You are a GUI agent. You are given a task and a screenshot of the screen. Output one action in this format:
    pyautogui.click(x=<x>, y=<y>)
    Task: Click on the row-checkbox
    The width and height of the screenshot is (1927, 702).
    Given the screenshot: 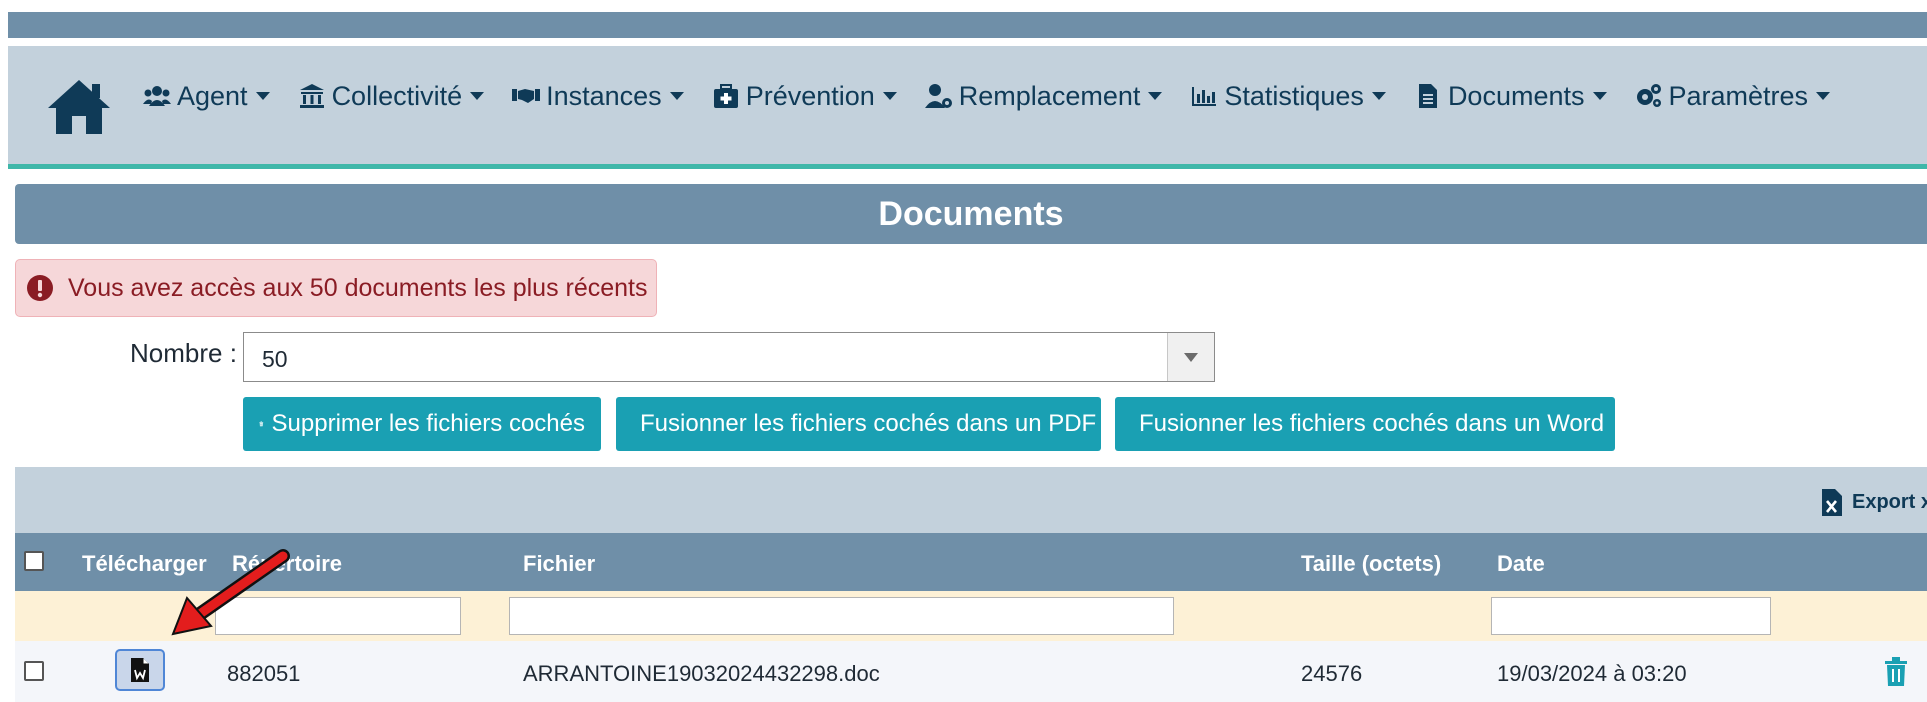 What is the action you would take?
    pyautogui.click(x=34, y=671)
    